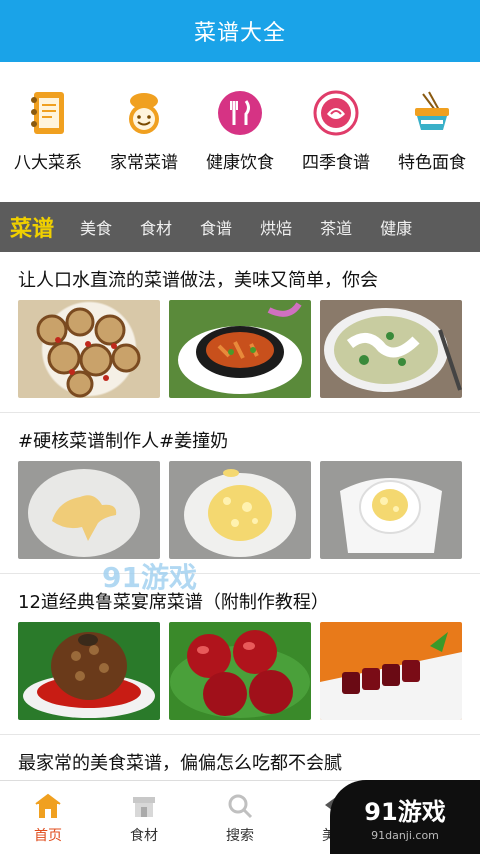 The width and height of the screenshot is (480, 854). What do you see at coordinates (48, 805) in the screenshot?
I see `home-icon` at bounding box center [48, 805].